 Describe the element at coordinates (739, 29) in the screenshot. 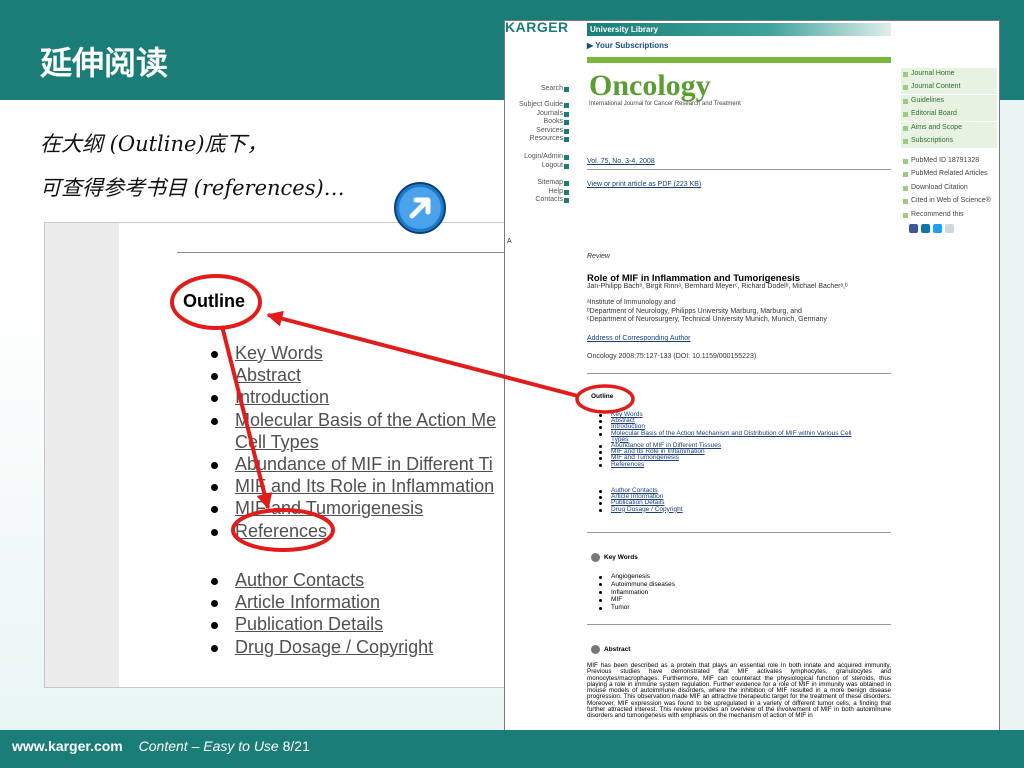

I see `university-library-bar: University Library` at that location.